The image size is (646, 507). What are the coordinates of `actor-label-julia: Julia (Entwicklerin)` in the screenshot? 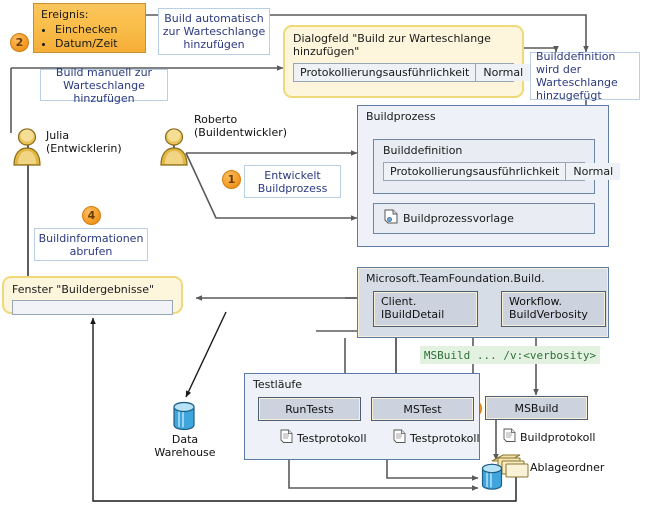 It's located at (84, 142).